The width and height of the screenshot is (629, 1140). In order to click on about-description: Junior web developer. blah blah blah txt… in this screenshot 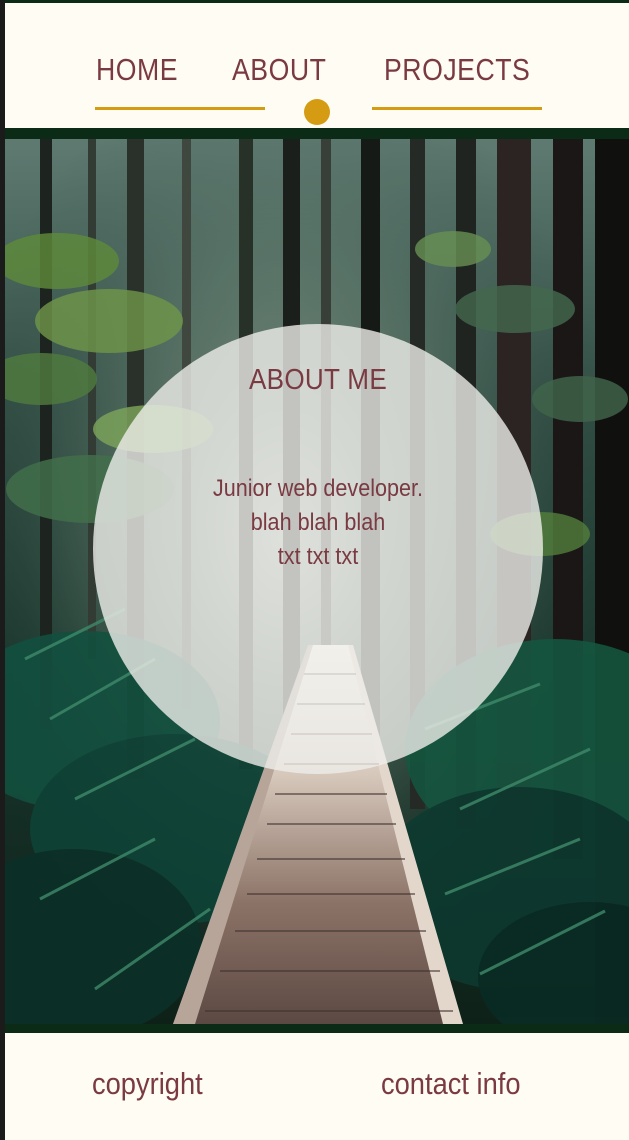, I will do `click(318, 523)`.